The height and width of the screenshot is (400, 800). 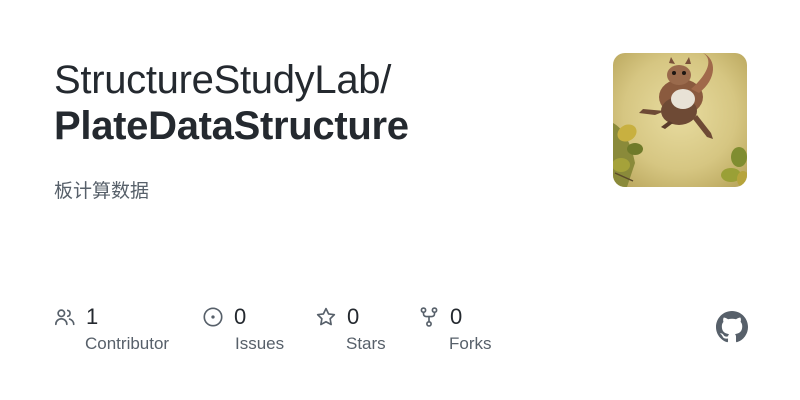 I want to click on fork-icon, so click(x=429, y=317).